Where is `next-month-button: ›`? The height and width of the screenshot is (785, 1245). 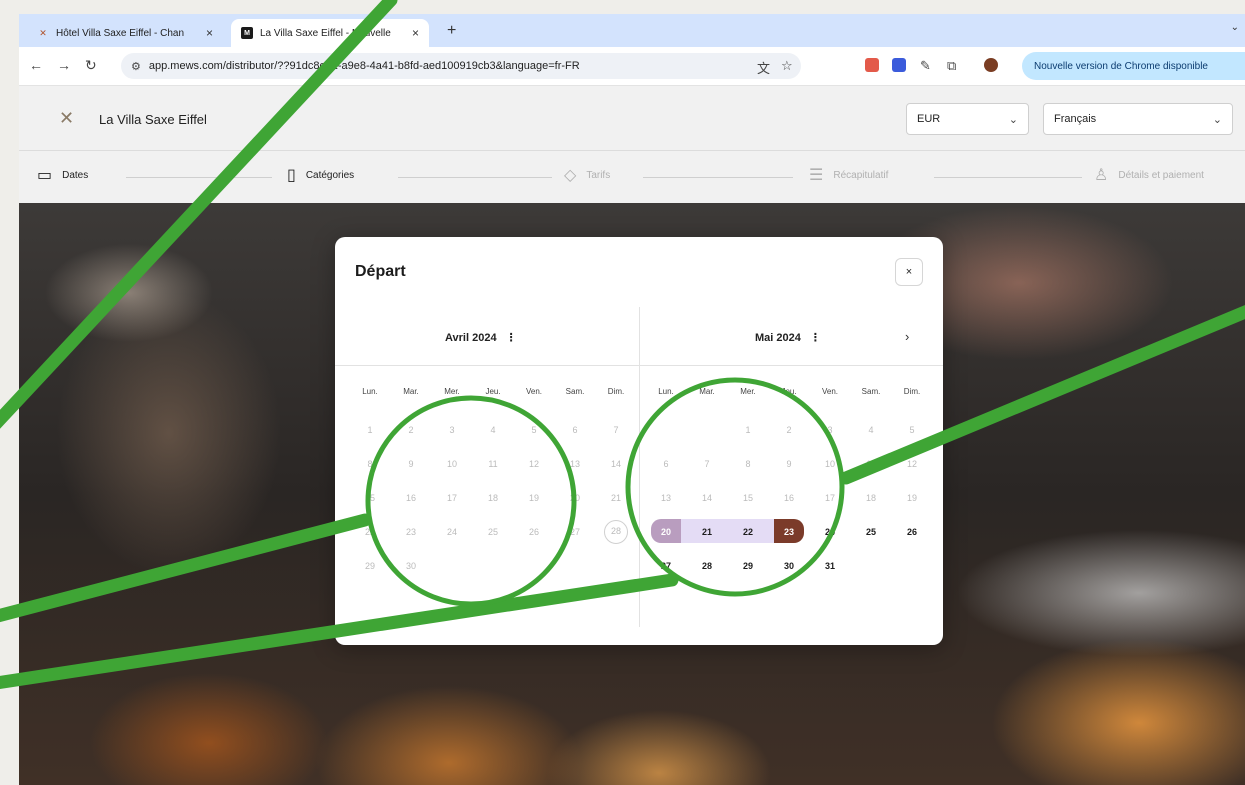 next-month-button: › is located at coordinates (907, 336).